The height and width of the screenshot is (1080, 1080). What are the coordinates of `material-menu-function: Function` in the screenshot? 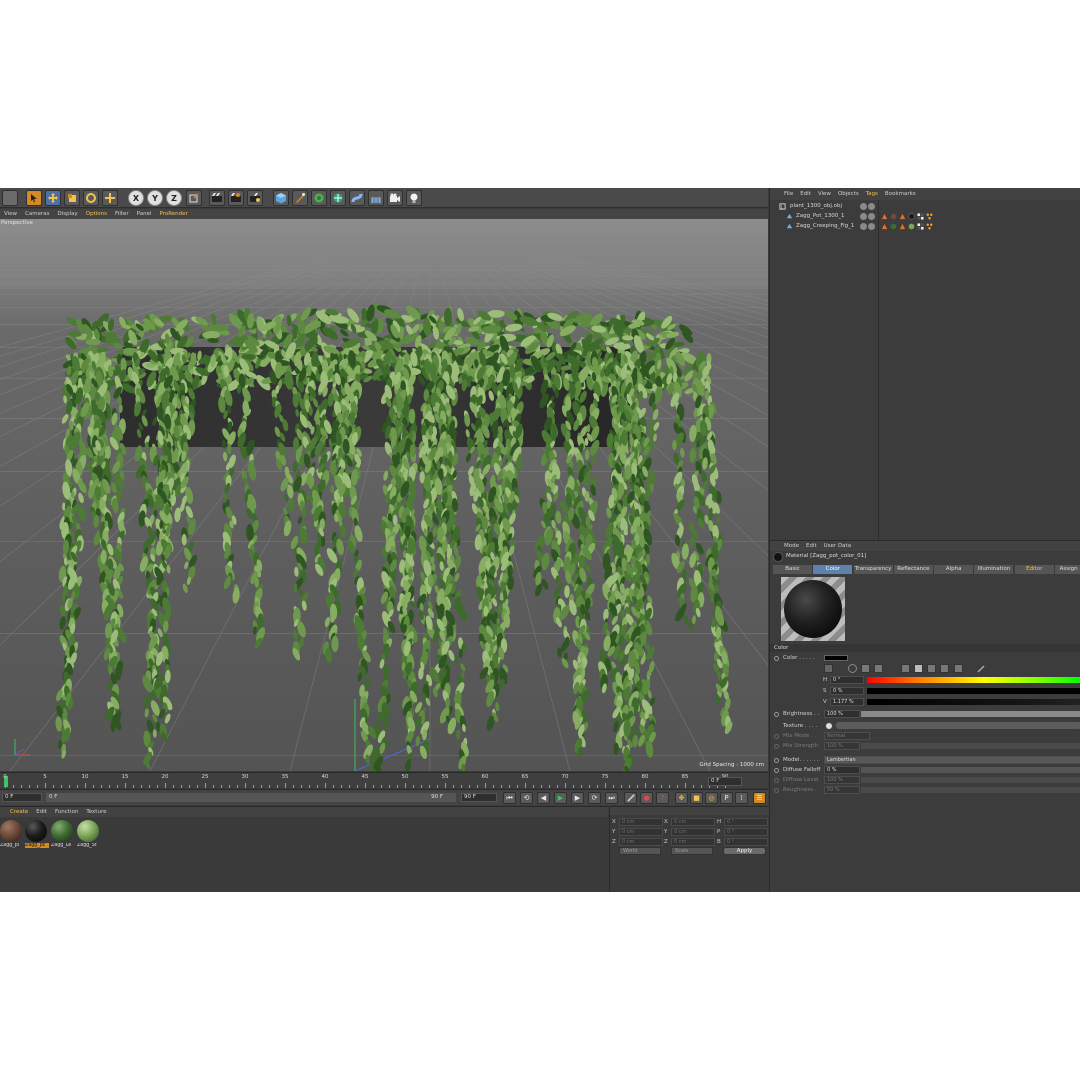 It's located at (66, 812).